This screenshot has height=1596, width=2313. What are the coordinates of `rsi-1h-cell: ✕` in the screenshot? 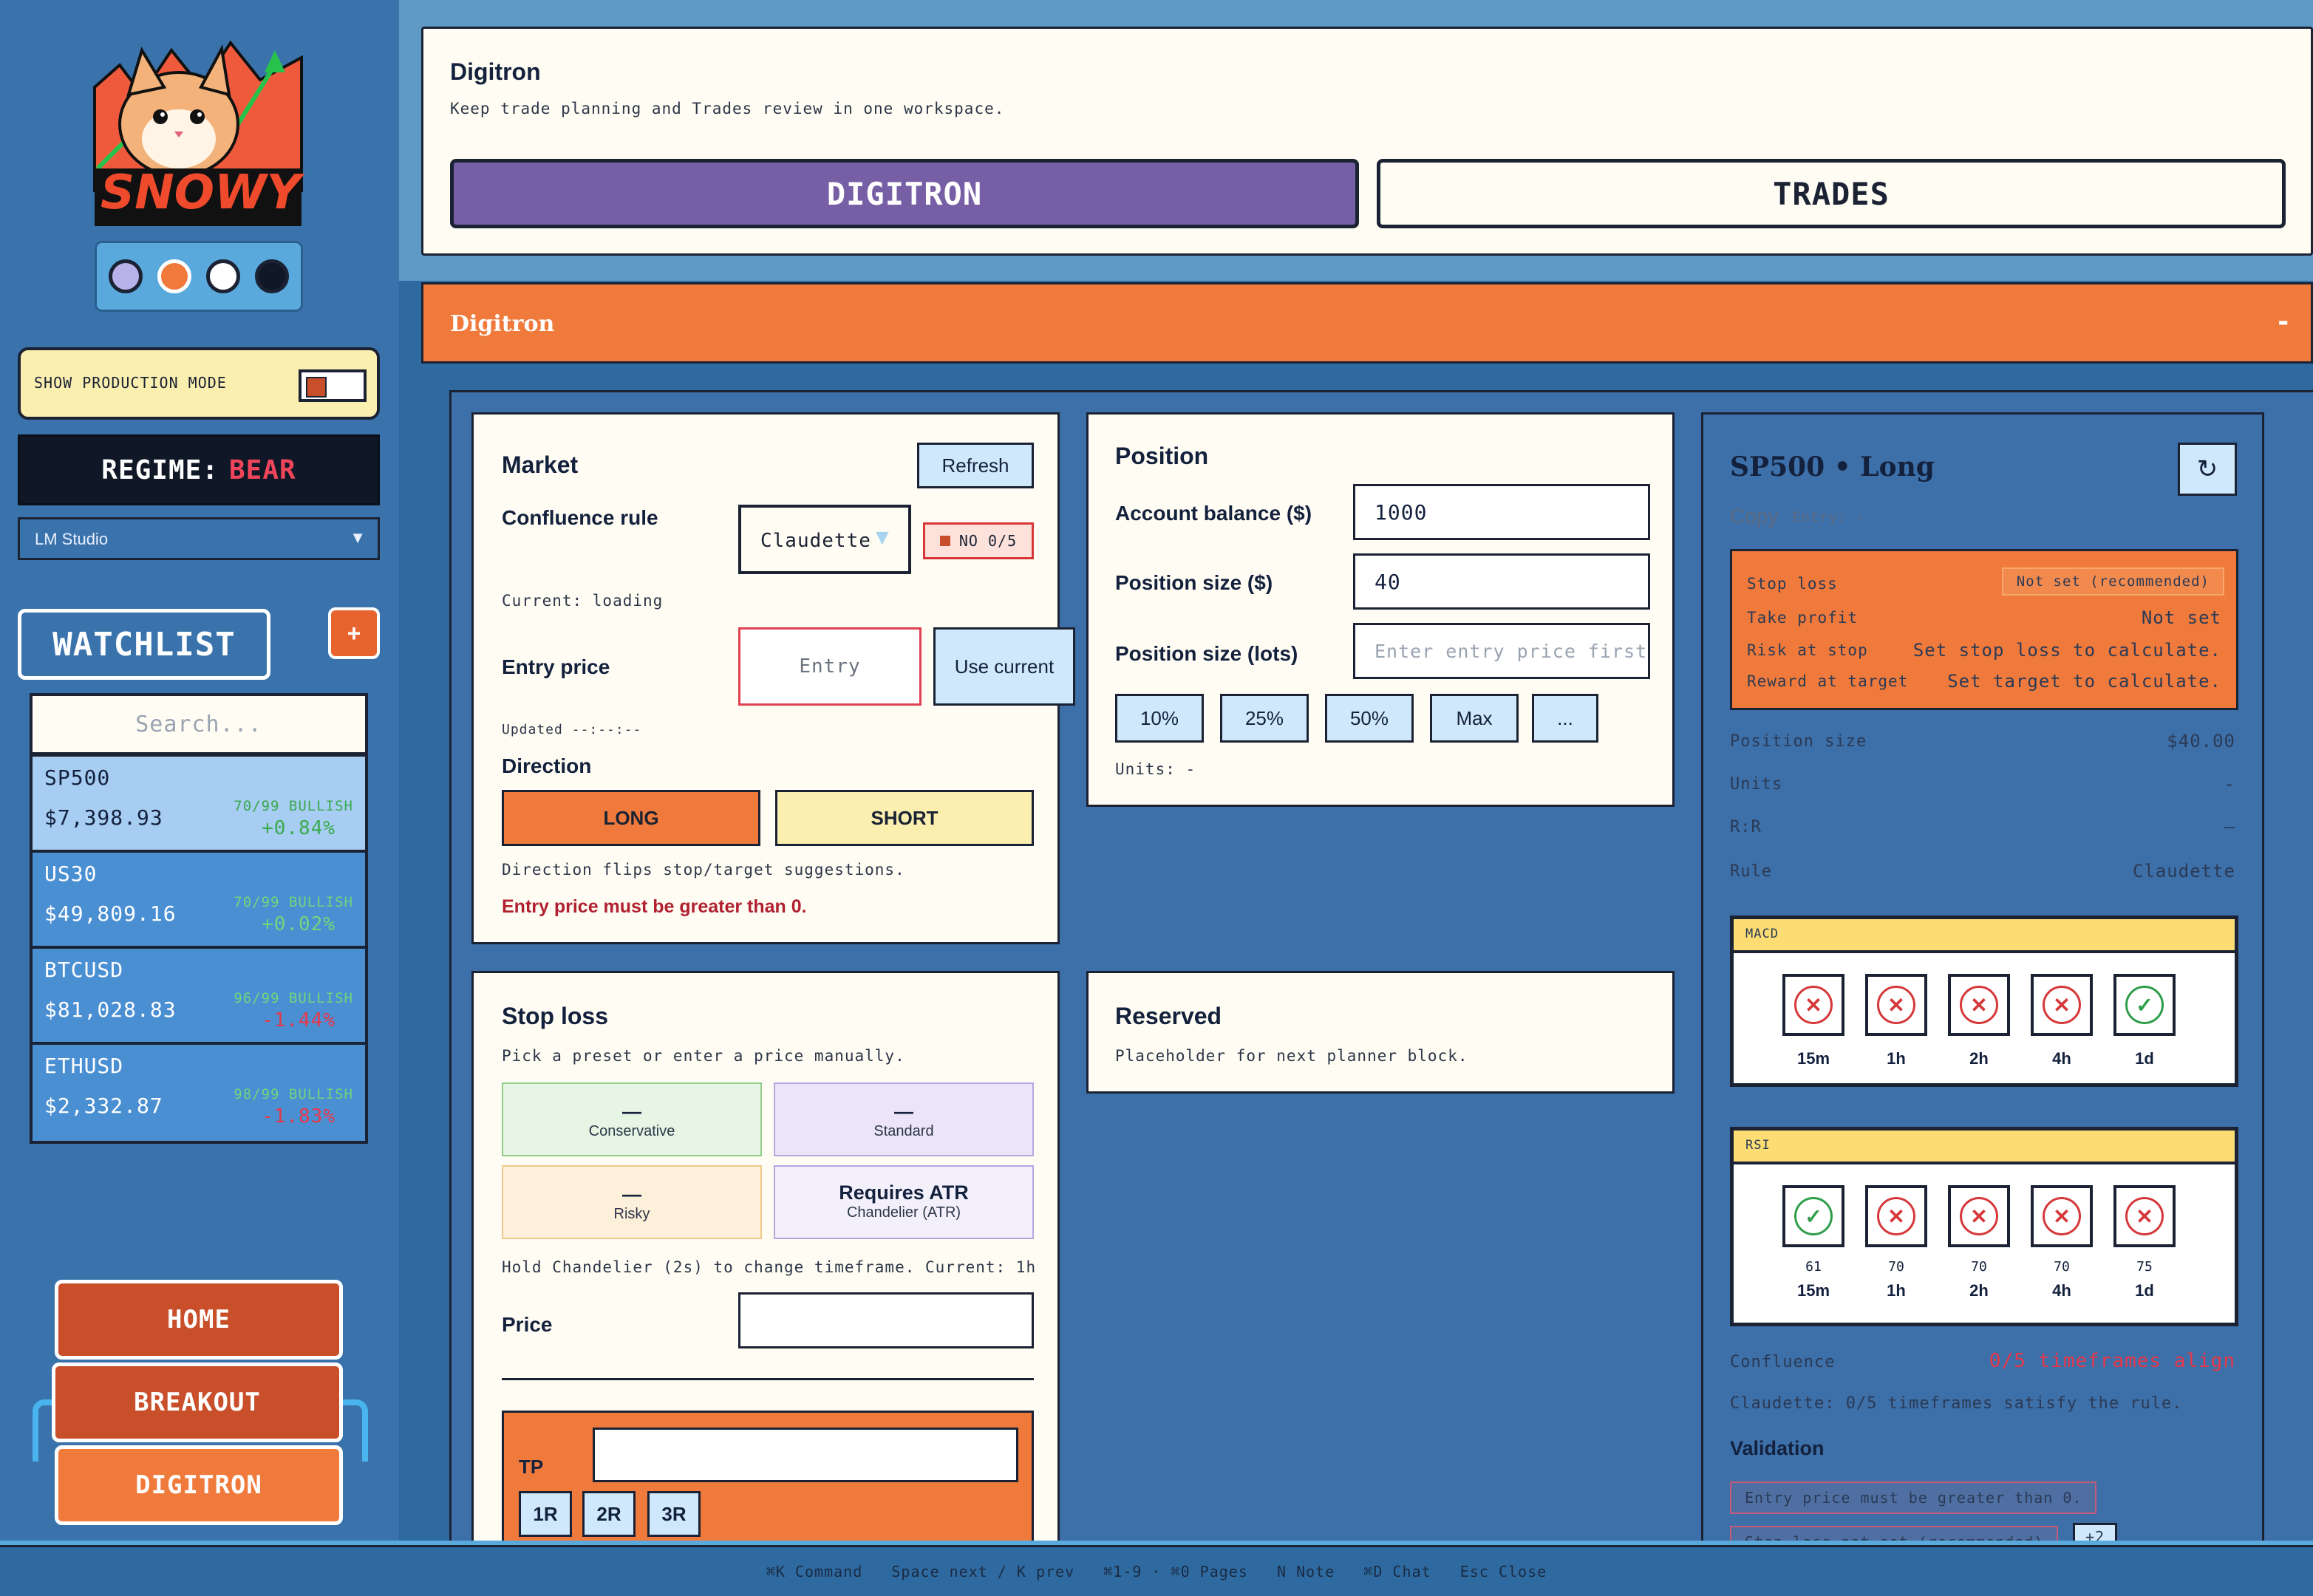 It's located at (1896, 1216).